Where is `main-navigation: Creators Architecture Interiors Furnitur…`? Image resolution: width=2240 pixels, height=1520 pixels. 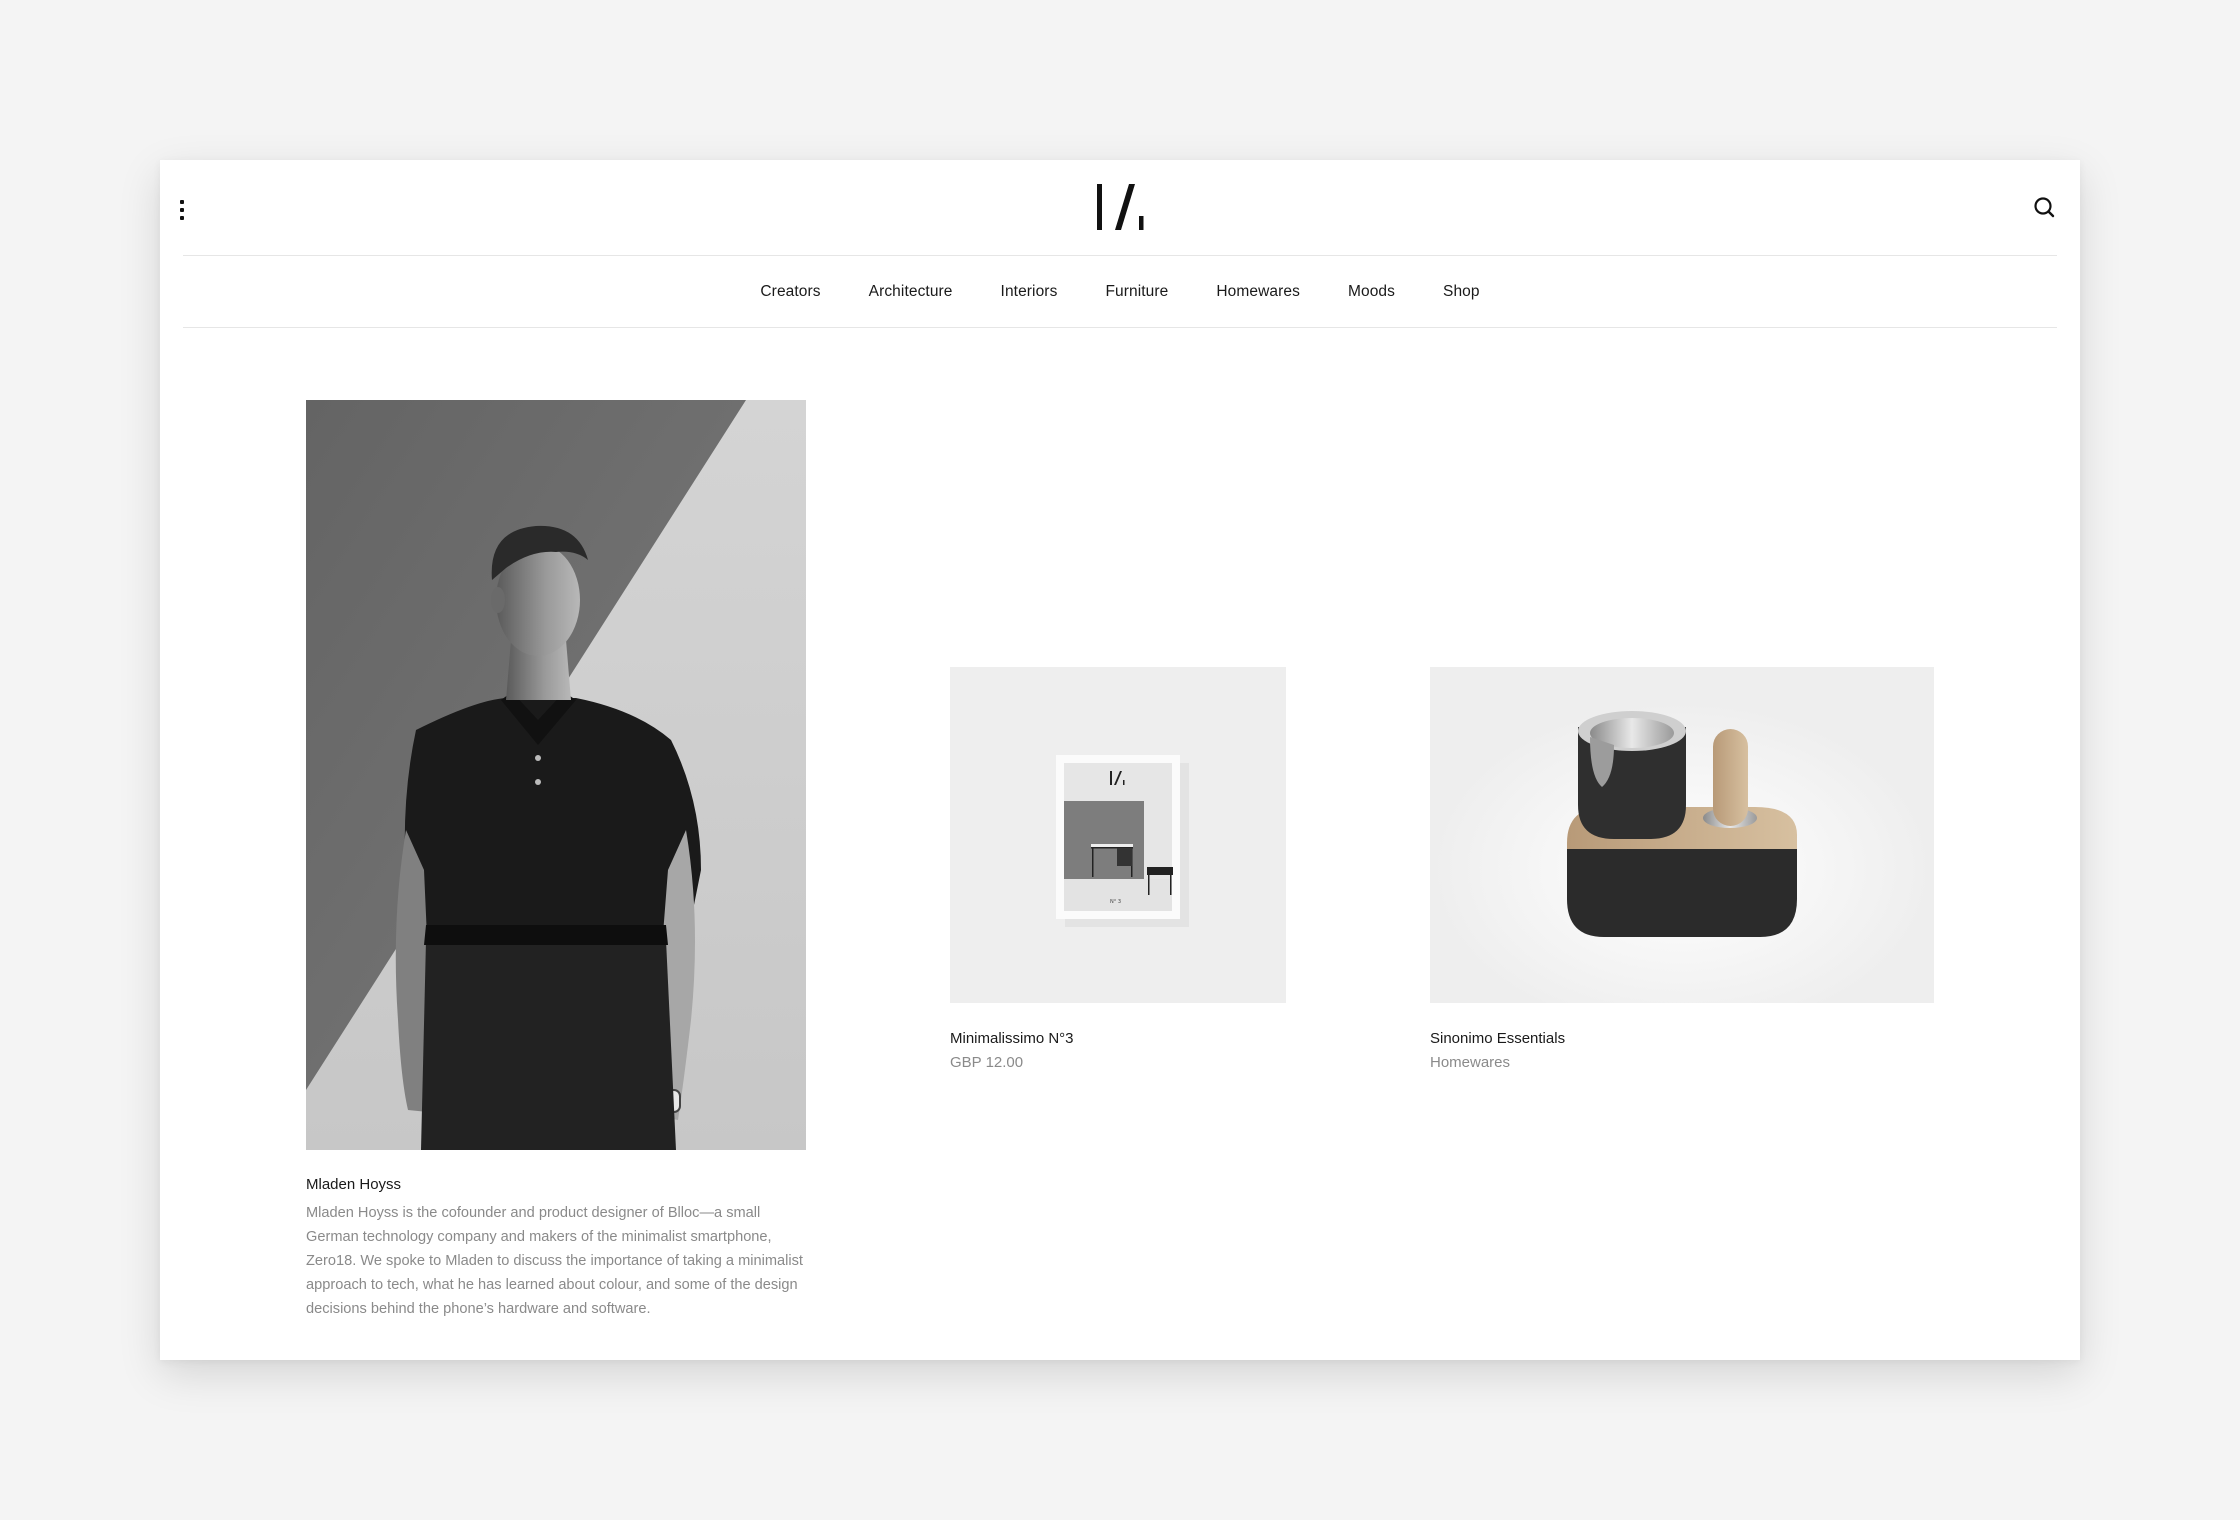
main-navigation: Creators Architecture Interiors Furnitur… is located at coordinates (1120, 291).